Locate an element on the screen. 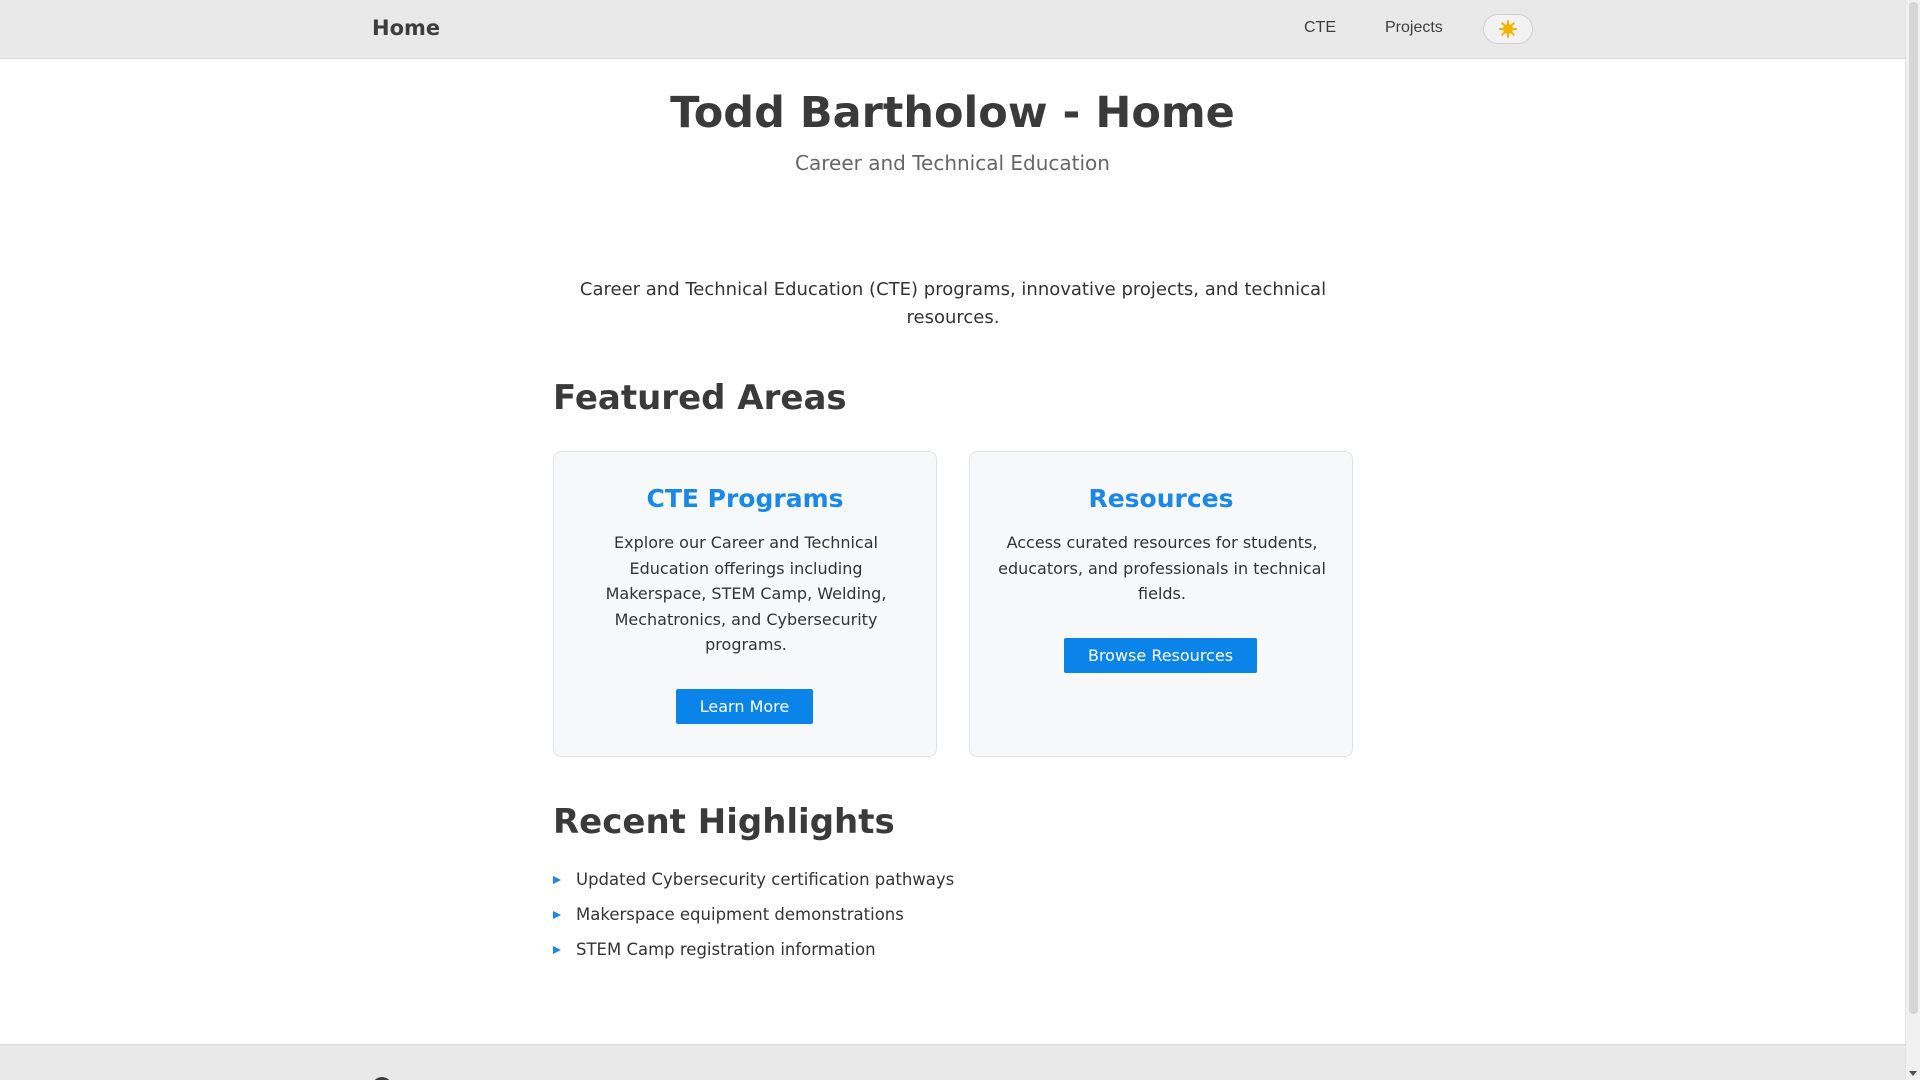 This screenshot has width=1920, height=1080. featured-areas-heading: Featured Areas is located at coordinates (700, 398).